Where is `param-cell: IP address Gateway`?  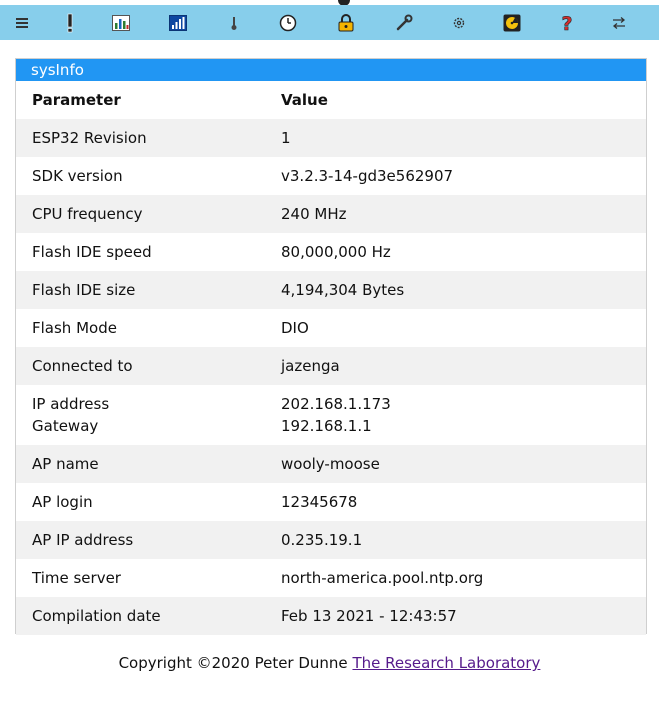
param-cell: IP address Gateway is located at coordinates (140, 415).